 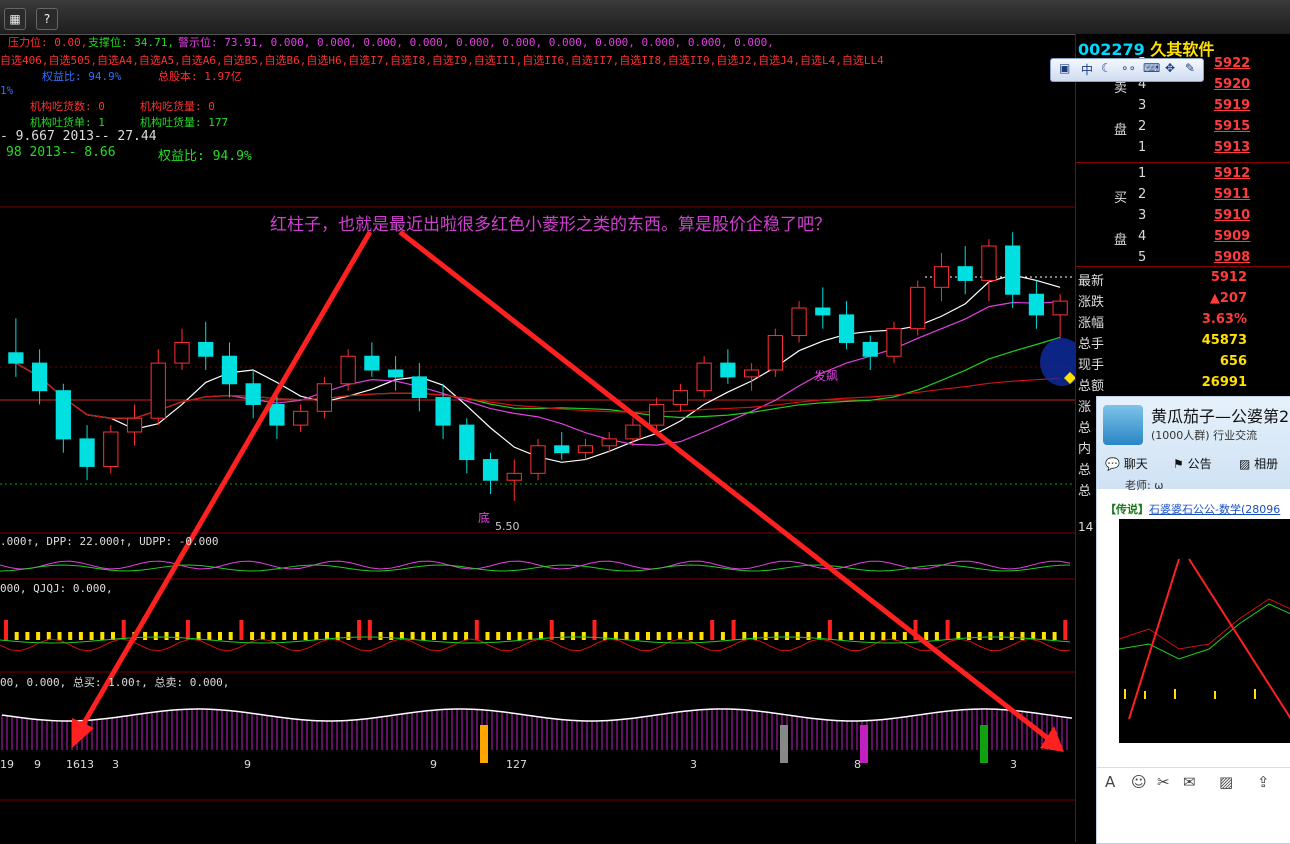 What do you see at coordinates (1183, 197) in the screenshot?
I see `order-book-row: 买 2 5911` at bounding box center [1183, 197].